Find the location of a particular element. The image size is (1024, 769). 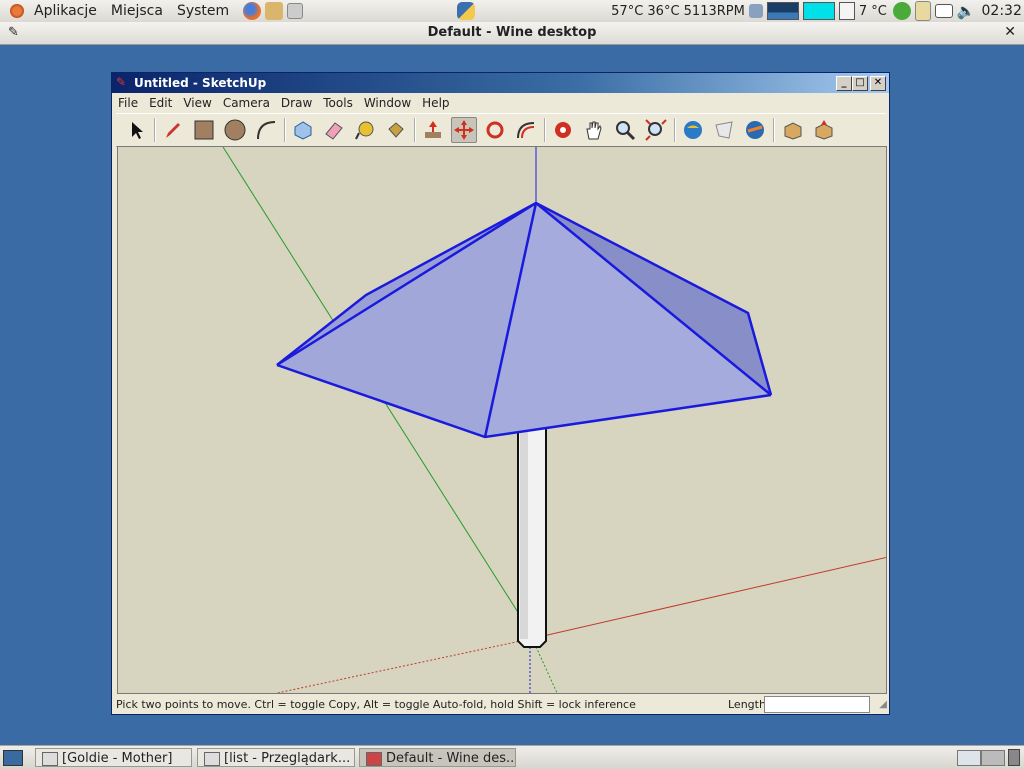

sketchup-icon: ✎ is located at coordinates (121, 82).